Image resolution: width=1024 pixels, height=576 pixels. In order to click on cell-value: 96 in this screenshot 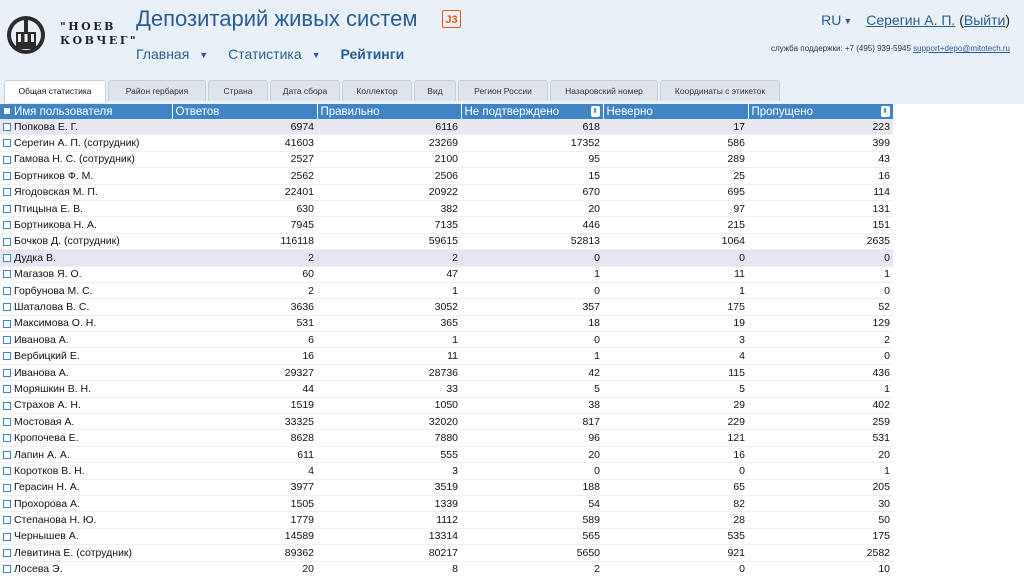, I will do `click(532, 438)`.